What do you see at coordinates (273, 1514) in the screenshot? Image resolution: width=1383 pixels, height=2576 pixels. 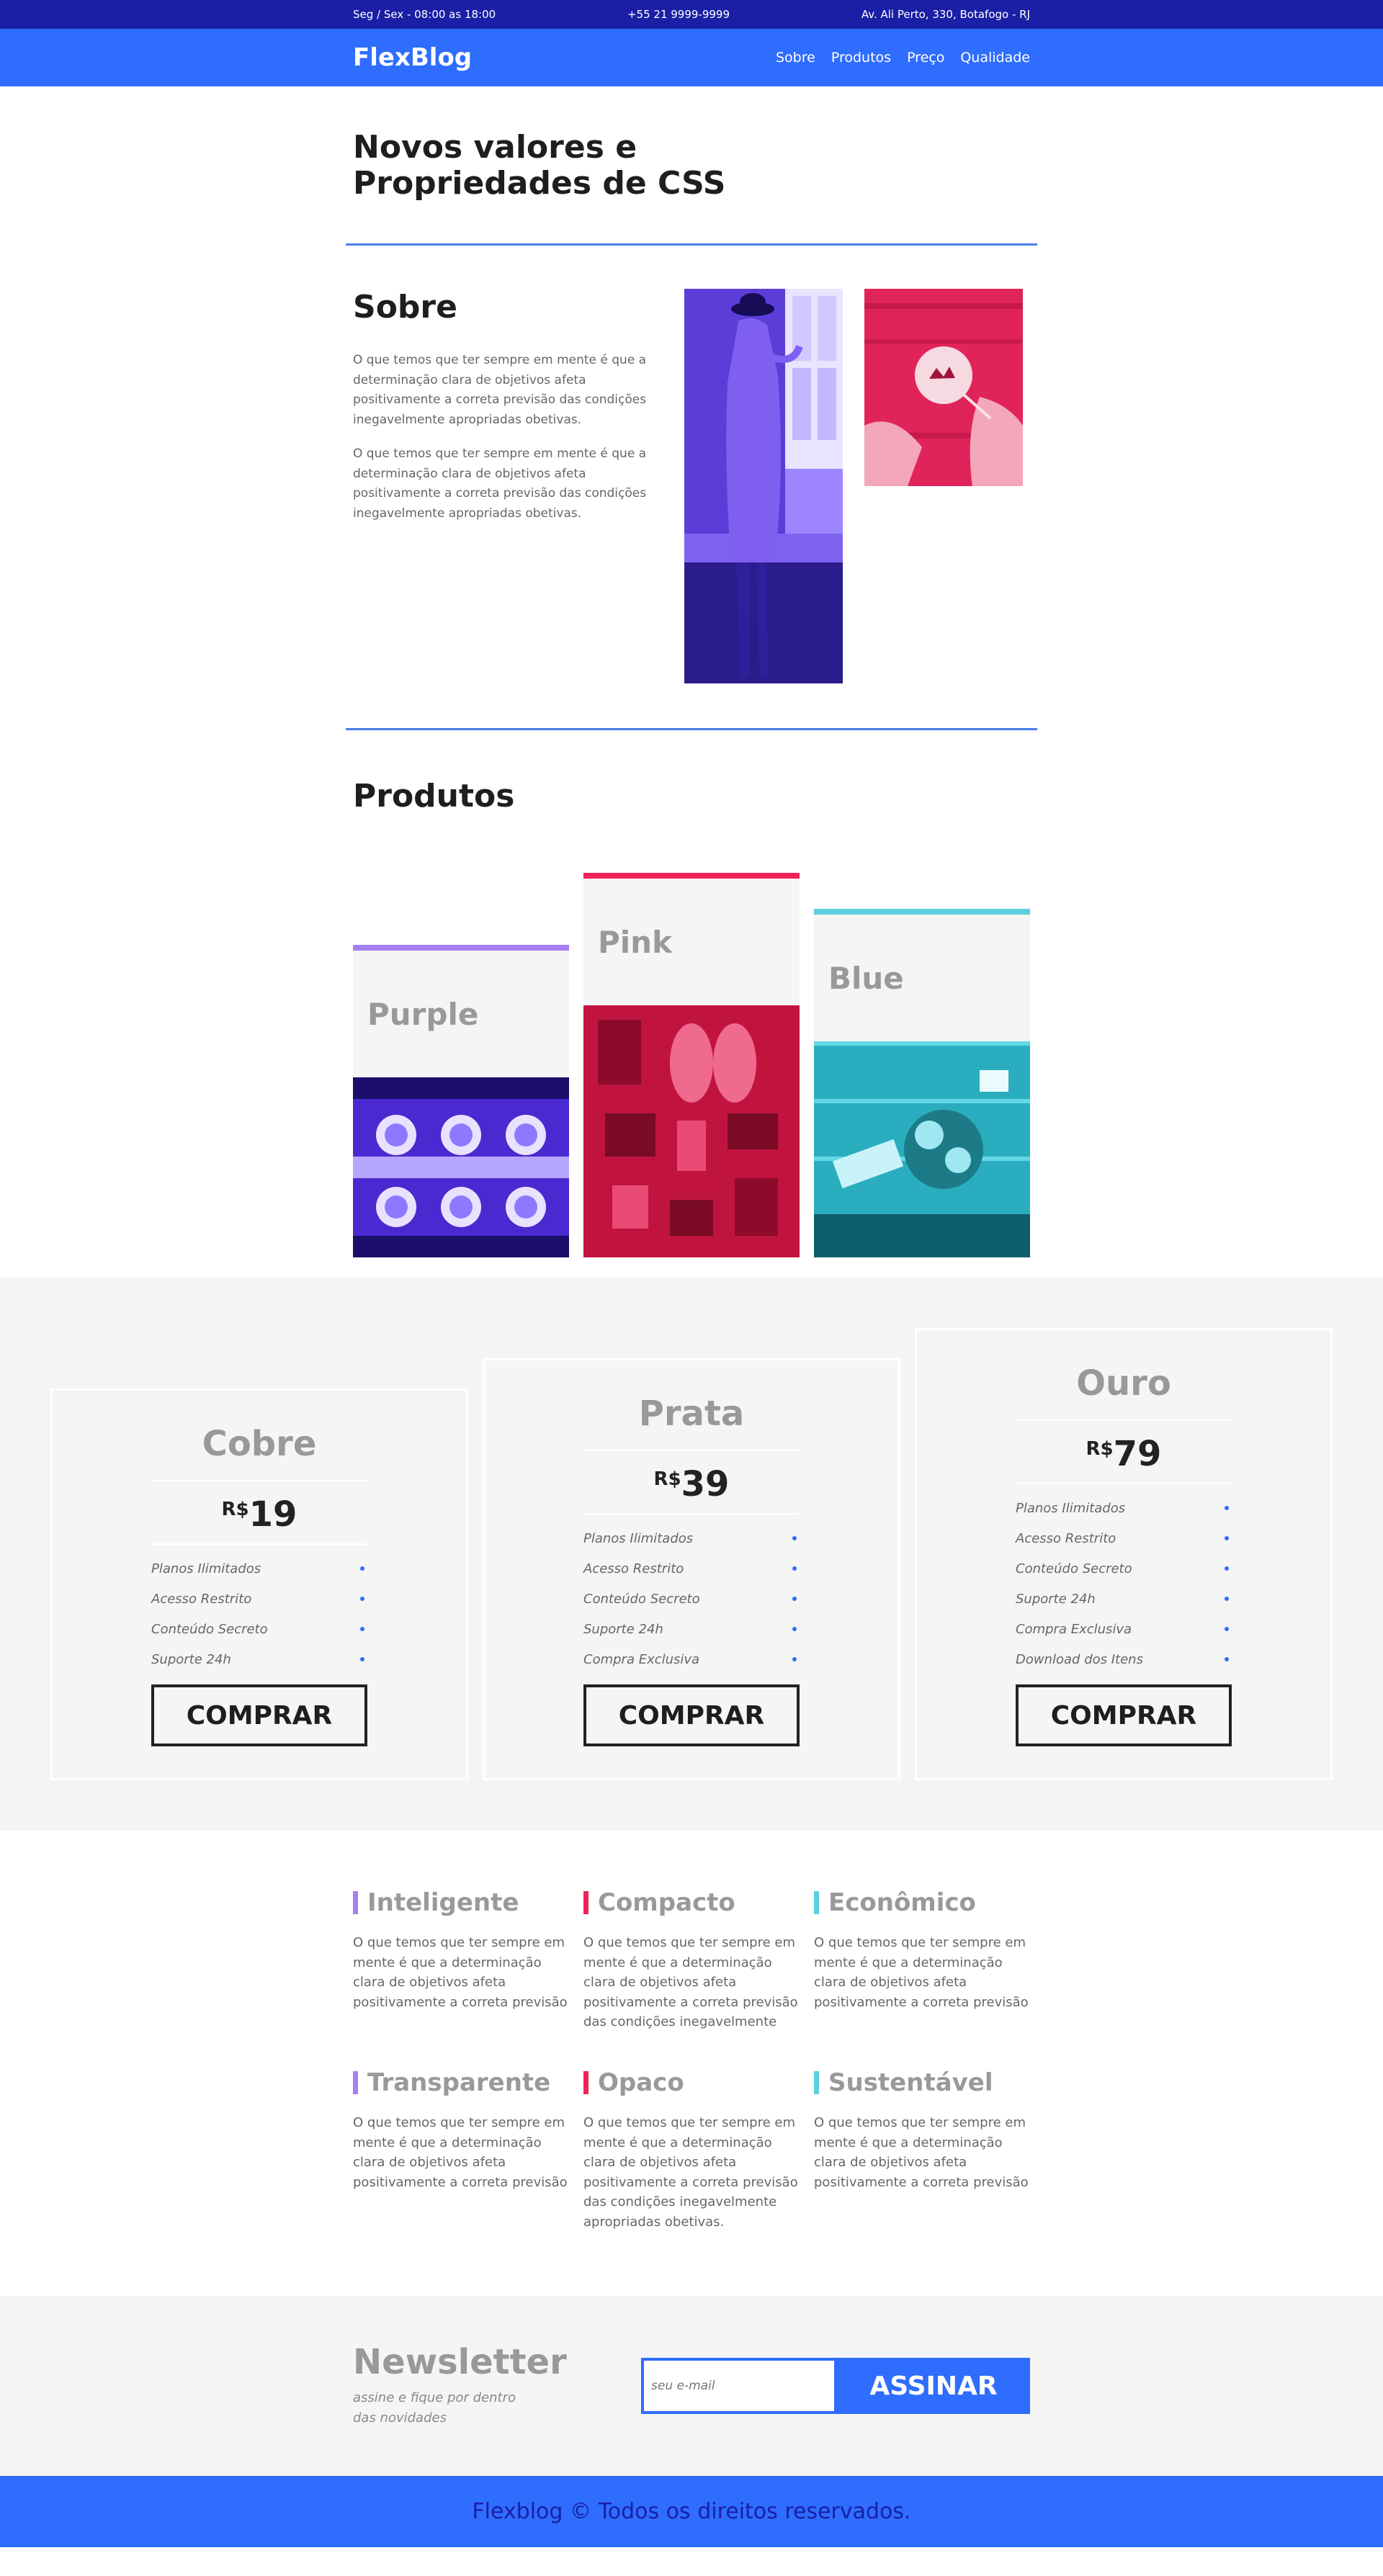 I see `price-value: 19` at bounding box center [273, 1514].